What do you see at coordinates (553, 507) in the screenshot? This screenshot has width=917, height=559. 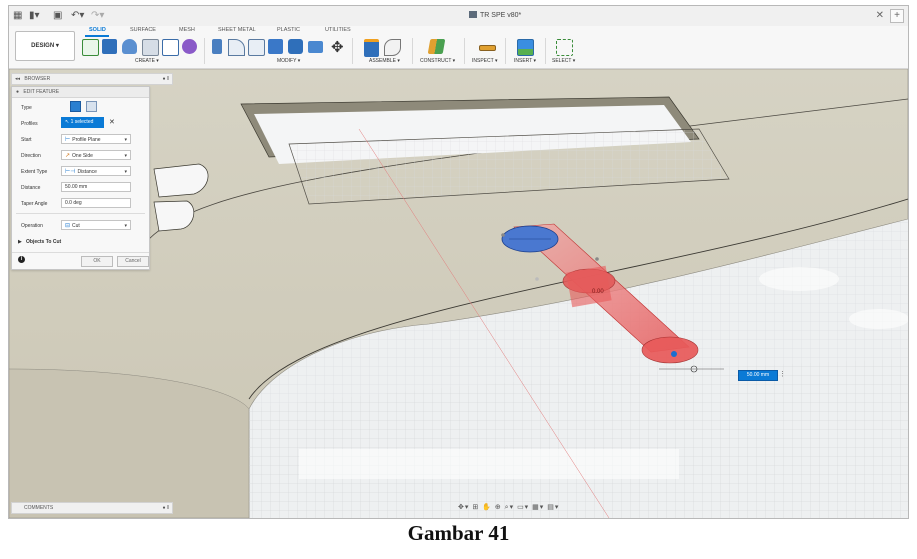 I see `viewports-icon: ▤▾` at bounding box center [553, 507].